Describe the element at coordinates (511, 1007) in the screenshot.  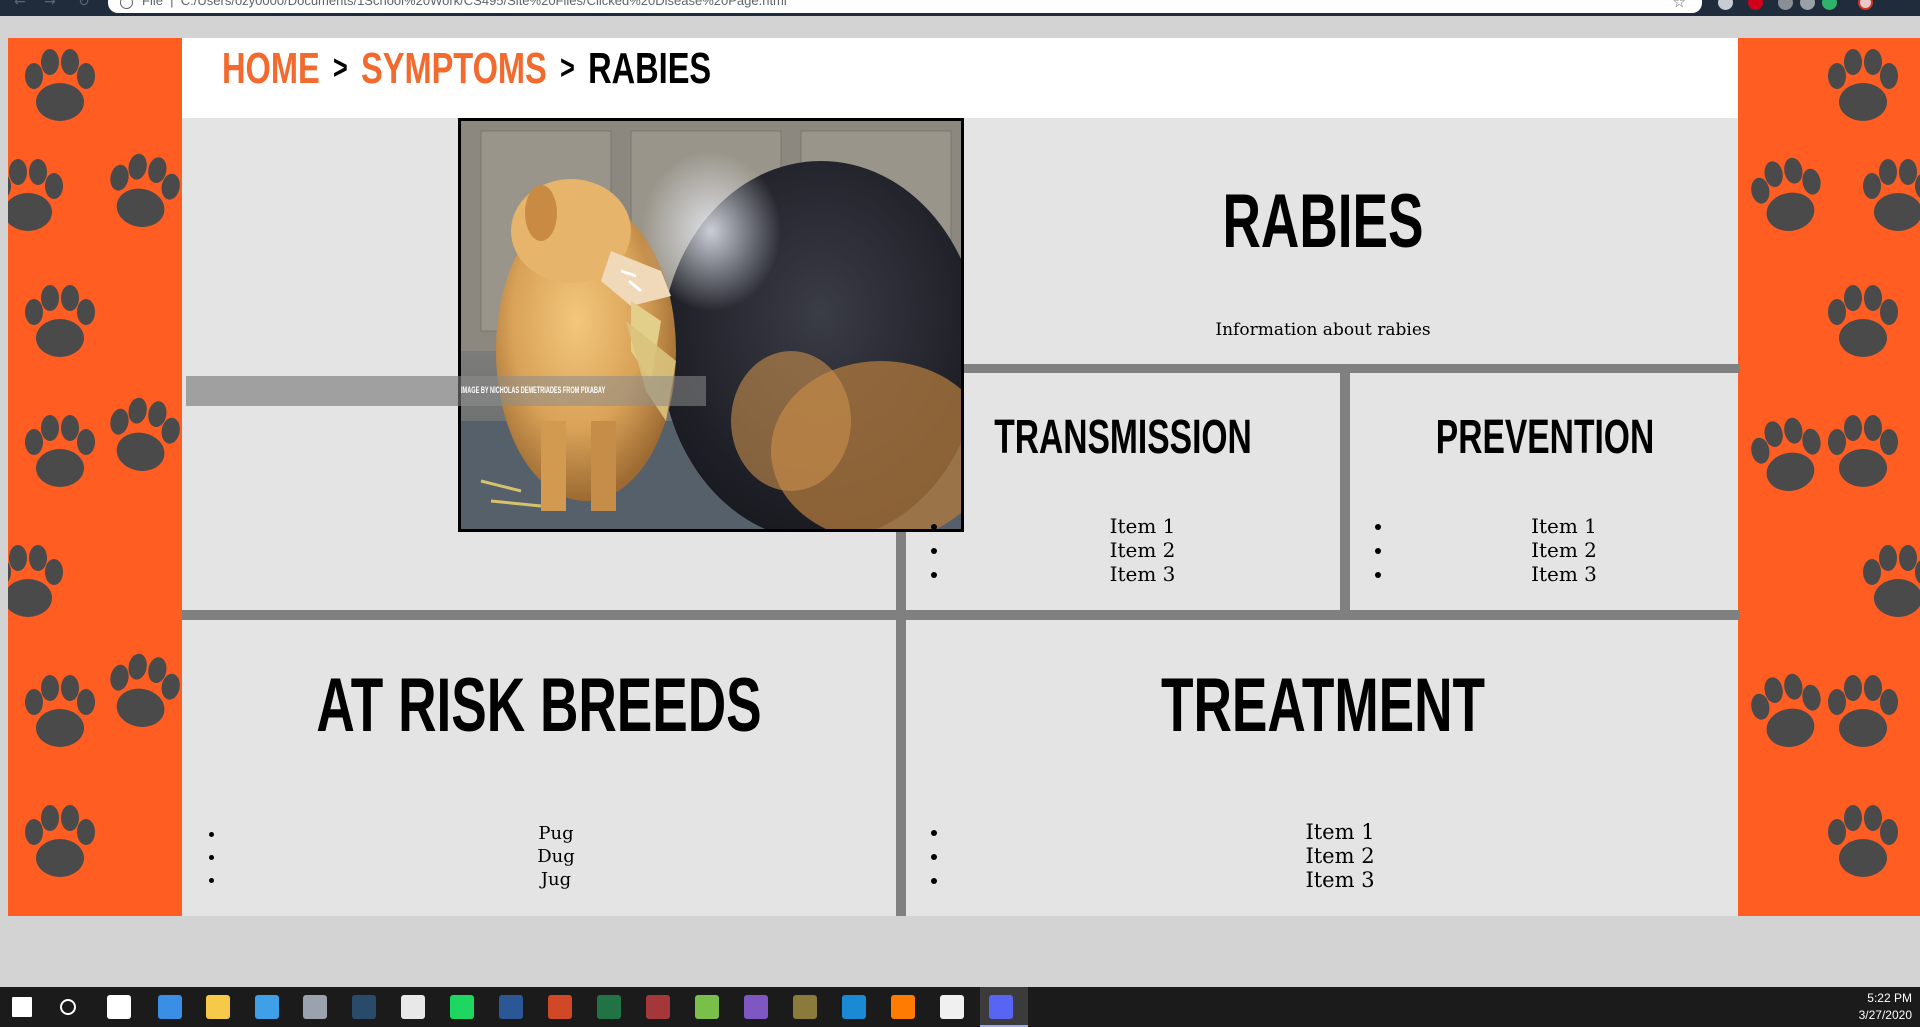
I see `word-icon` at that location.